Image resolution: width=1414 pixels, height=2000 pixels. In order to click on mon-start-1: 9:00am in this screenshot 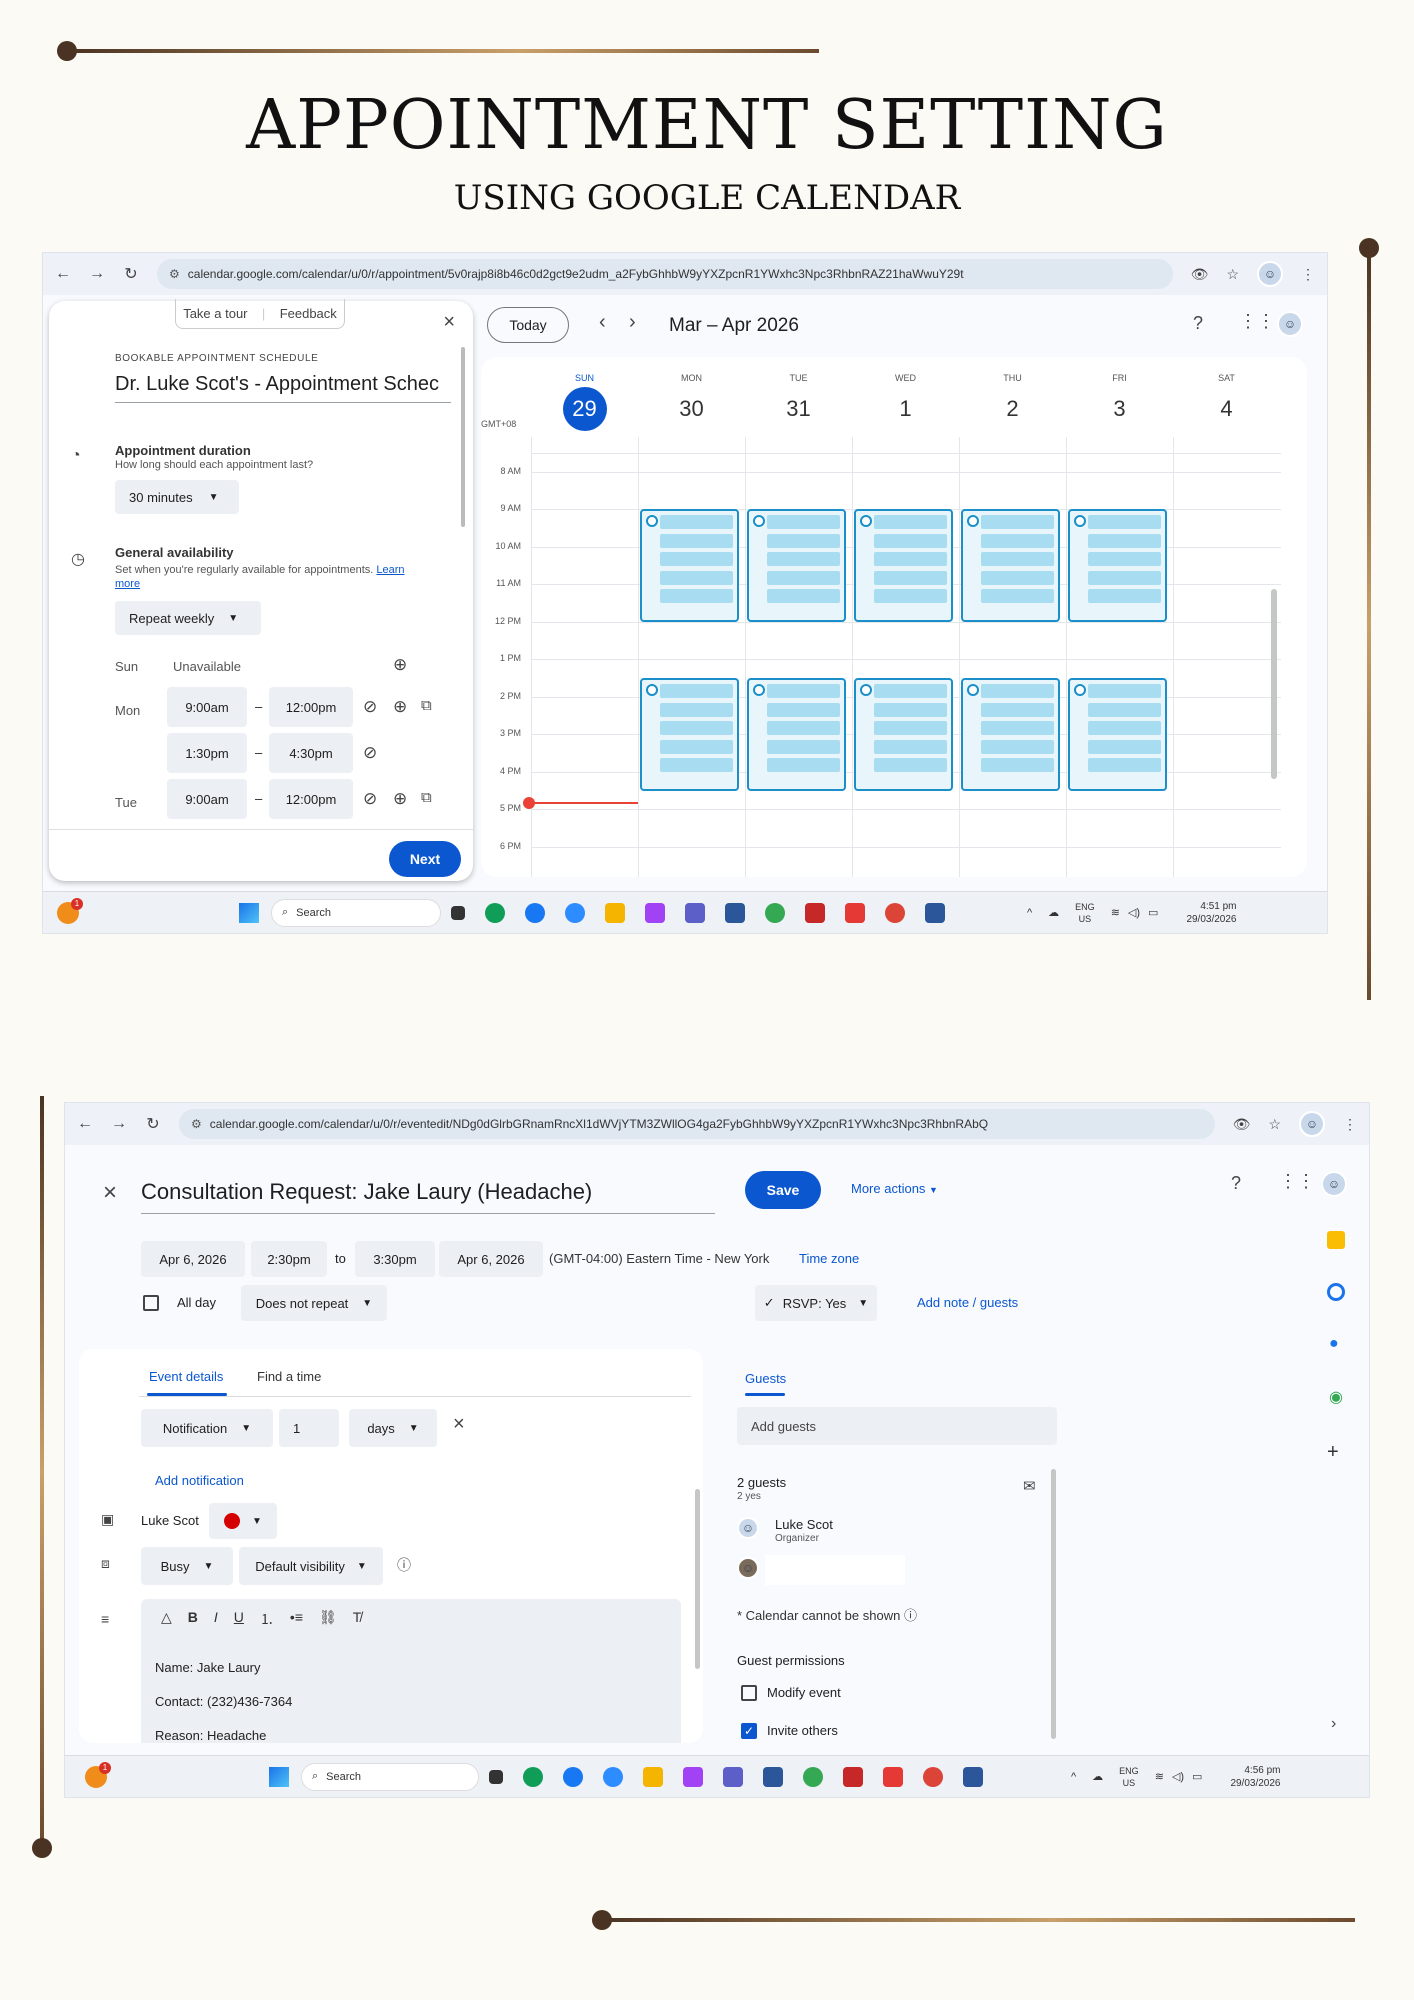, I will do `click(207, 707)`.